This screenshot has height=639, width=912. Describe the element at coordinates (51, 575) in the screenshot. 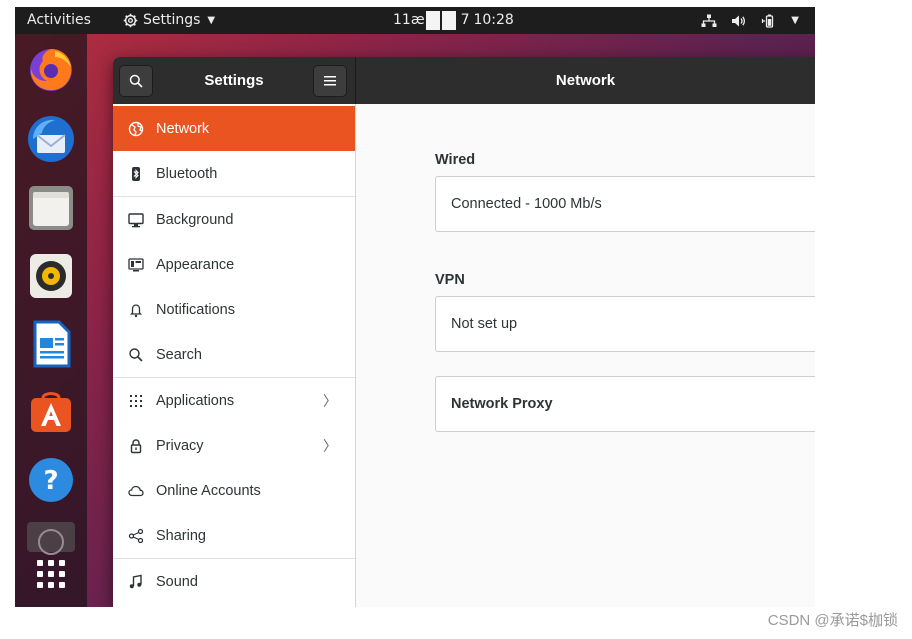

I see `show-applications-icon` at that location.